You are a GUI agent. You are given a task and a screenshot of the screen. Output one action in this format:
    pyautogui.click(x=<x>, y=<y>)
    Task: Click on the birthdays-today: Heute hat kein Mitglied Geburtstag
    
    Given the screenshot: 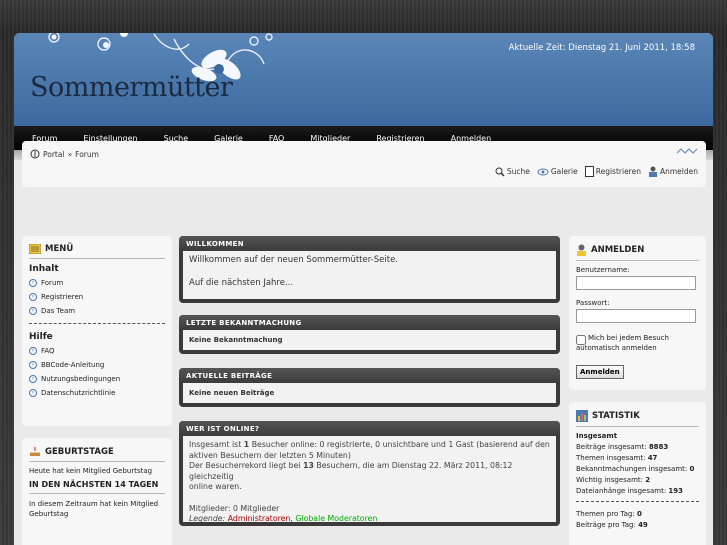 What is the action you would take?
    pyautogui.click(x=91, y=471)
    